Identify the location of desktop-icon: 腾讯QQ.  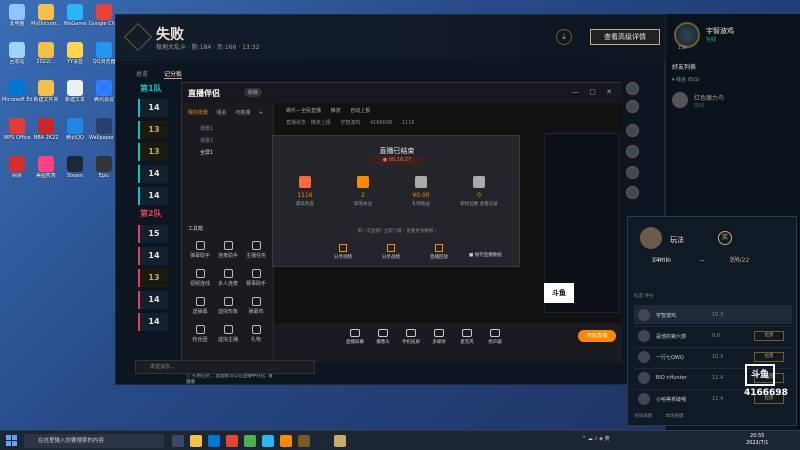
(75, 135).